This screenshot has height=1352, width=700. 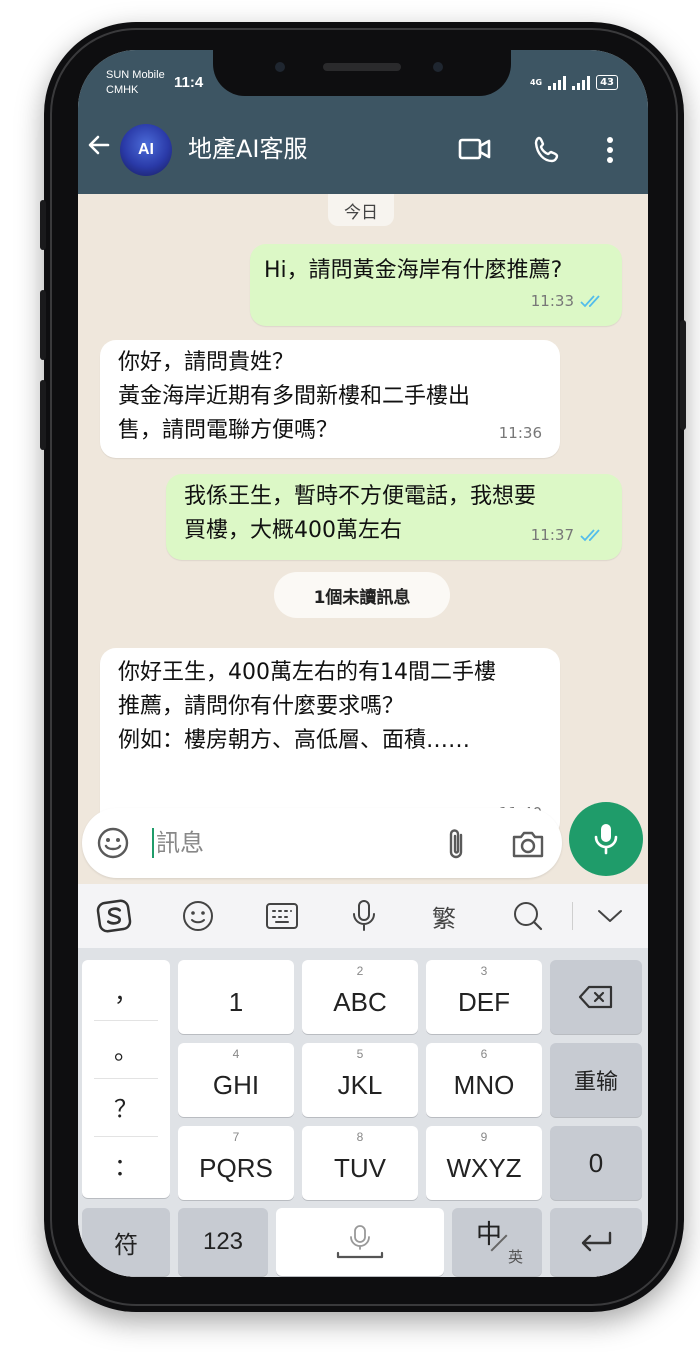 What do you see at coordinates (484, 1084) in the screenshot?
I see `key-label: MNO` at bounding box center [484, 1084].